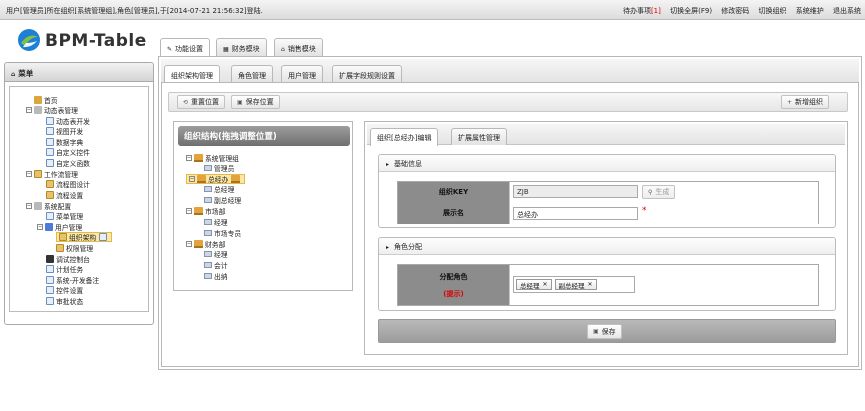  I want to click on sidebar-item-dynamic-table: − 动态表管理, so click(52, 110).